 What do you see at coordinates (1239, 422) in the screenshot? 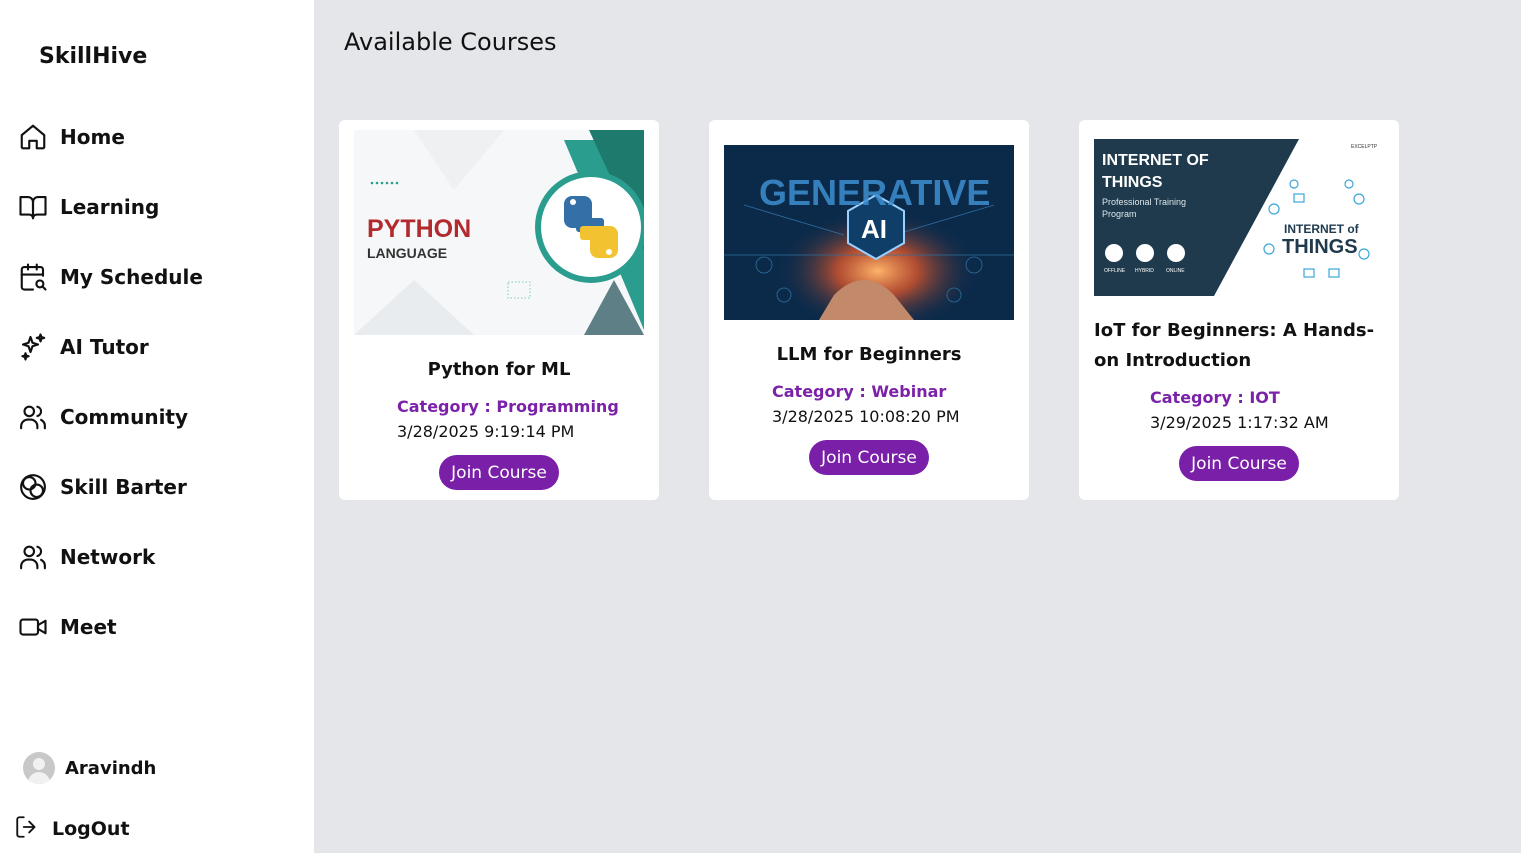
I see `course-date: 3/29/2025 1:17:32 AM` at bounding box center [1239, 422].